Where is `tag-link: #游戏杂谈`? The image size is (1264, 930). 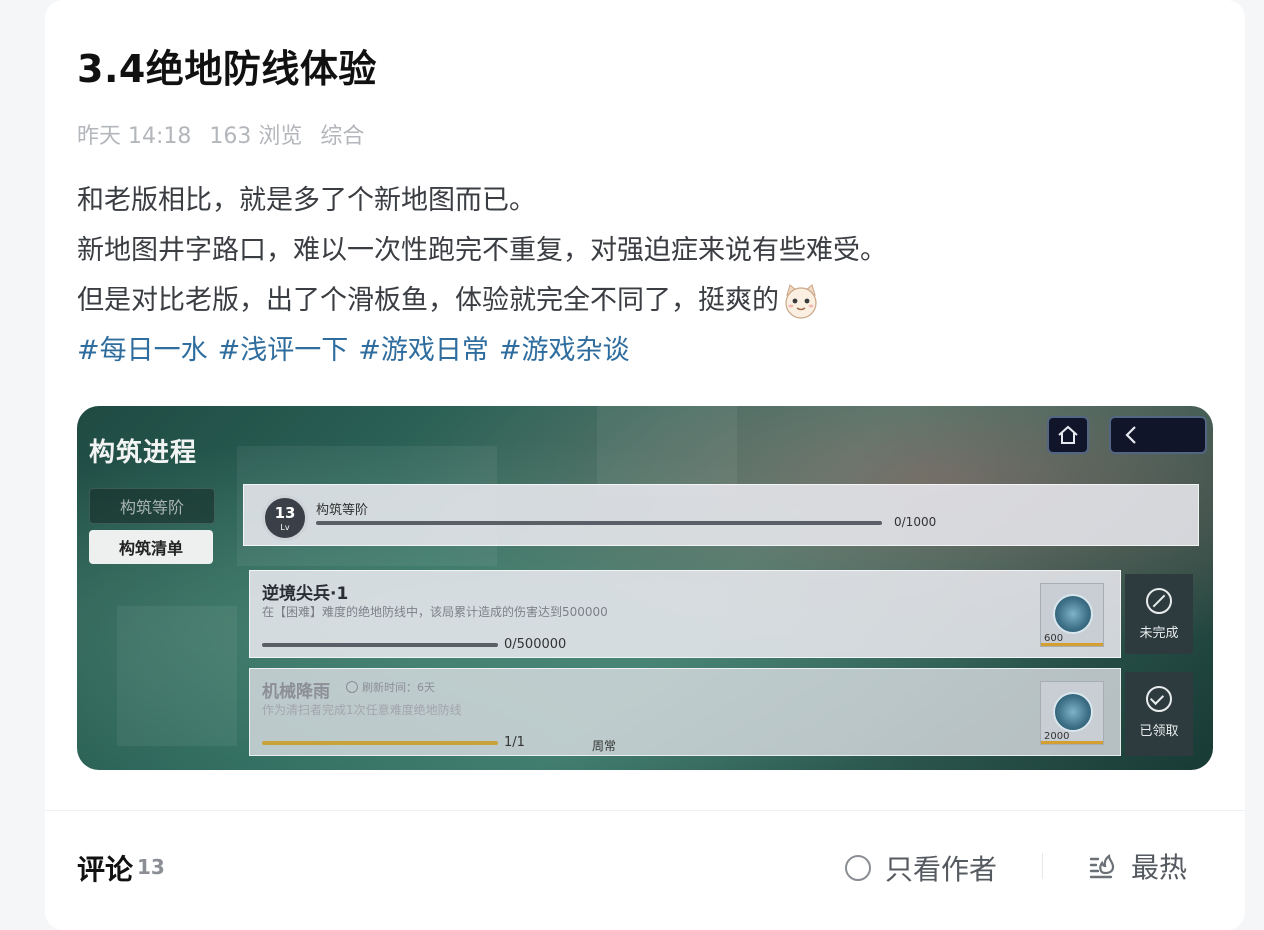 tag-link: #游戏杂谈 is located at coordinates (564, 351).